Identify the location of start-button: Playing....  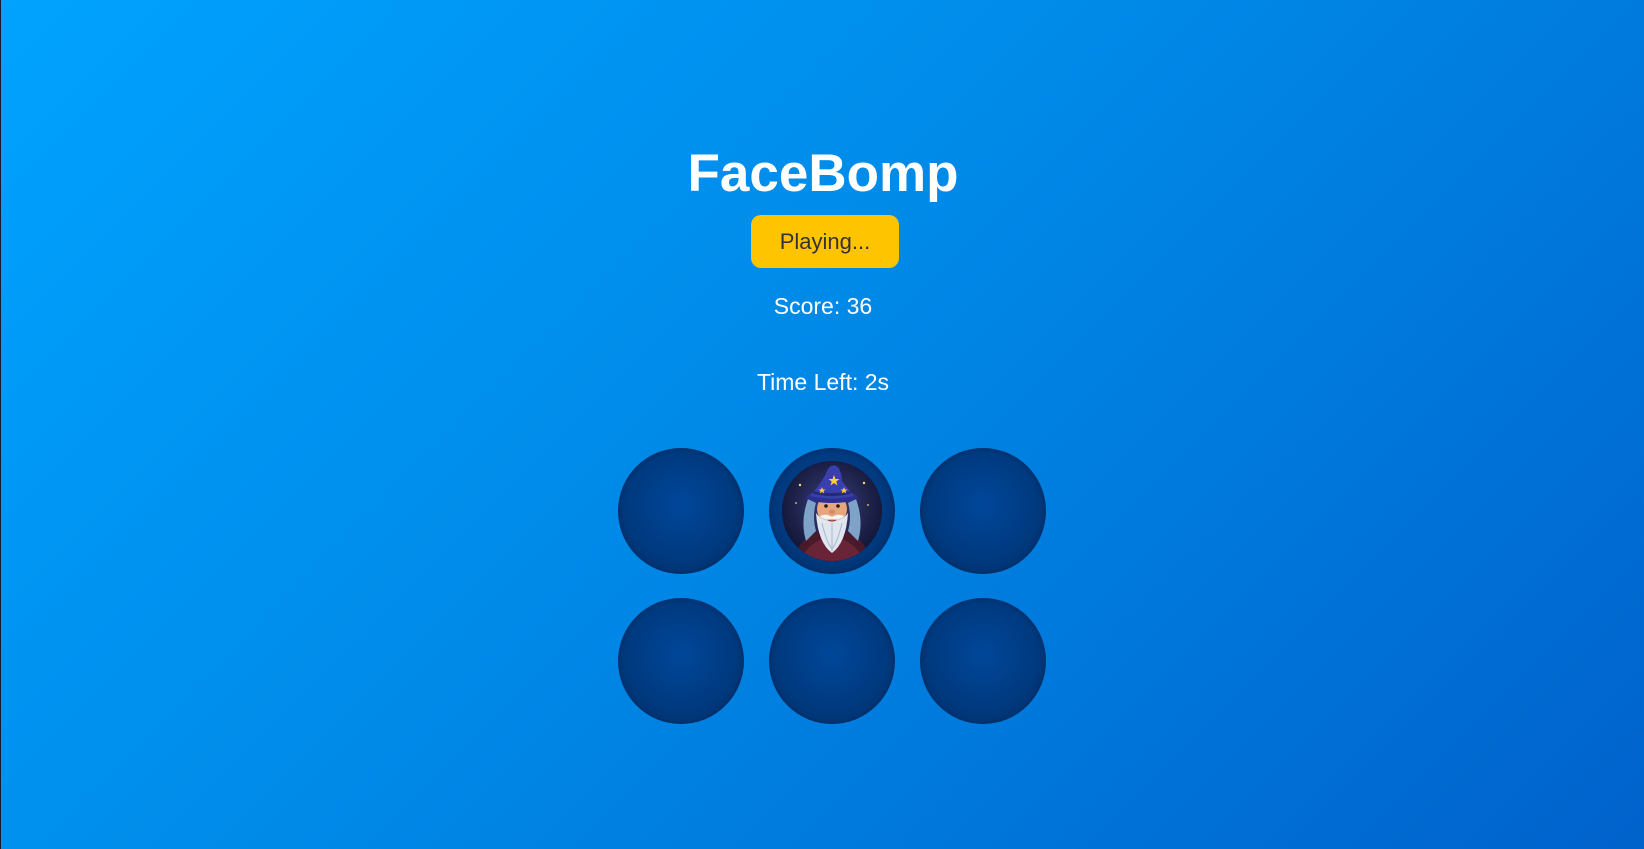
(825, 241).